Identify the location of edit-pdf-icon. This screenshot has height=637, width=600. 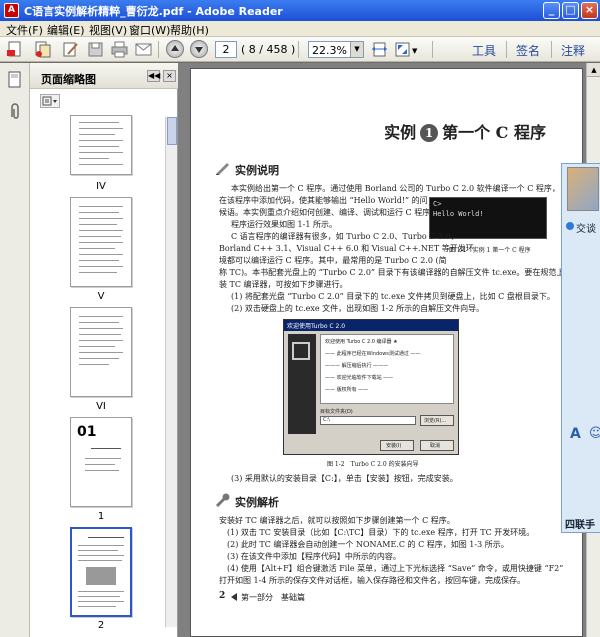
(70, 49).